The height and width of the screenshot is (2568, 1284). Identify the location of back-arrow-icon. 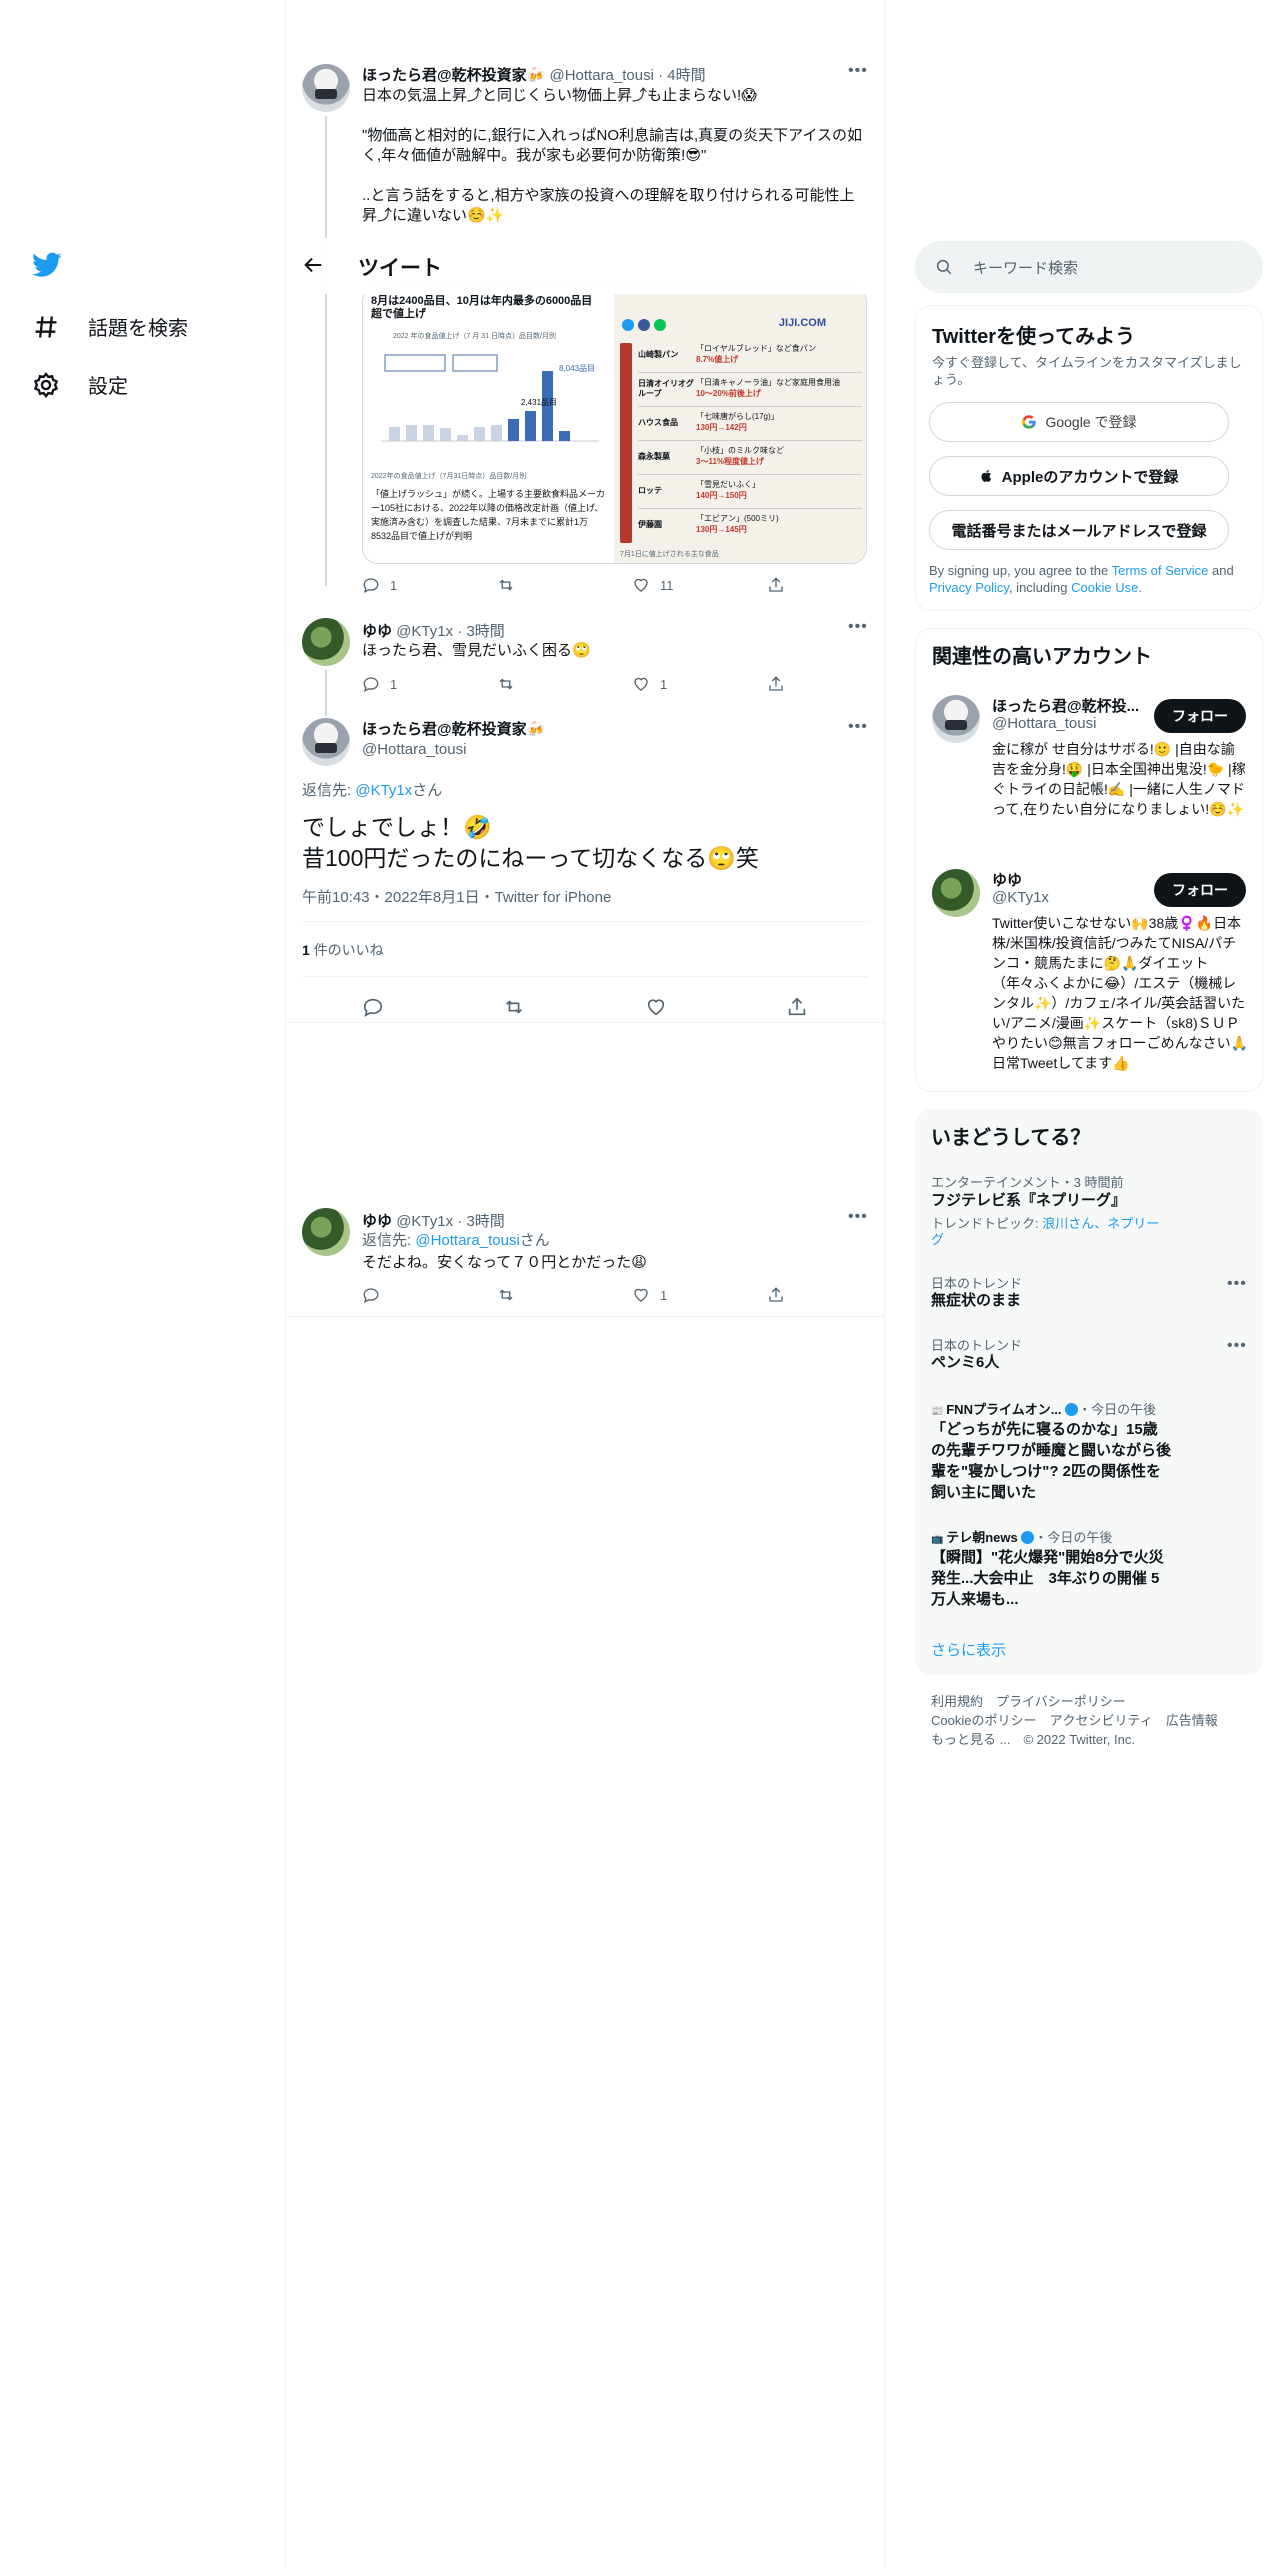
(313, 267).